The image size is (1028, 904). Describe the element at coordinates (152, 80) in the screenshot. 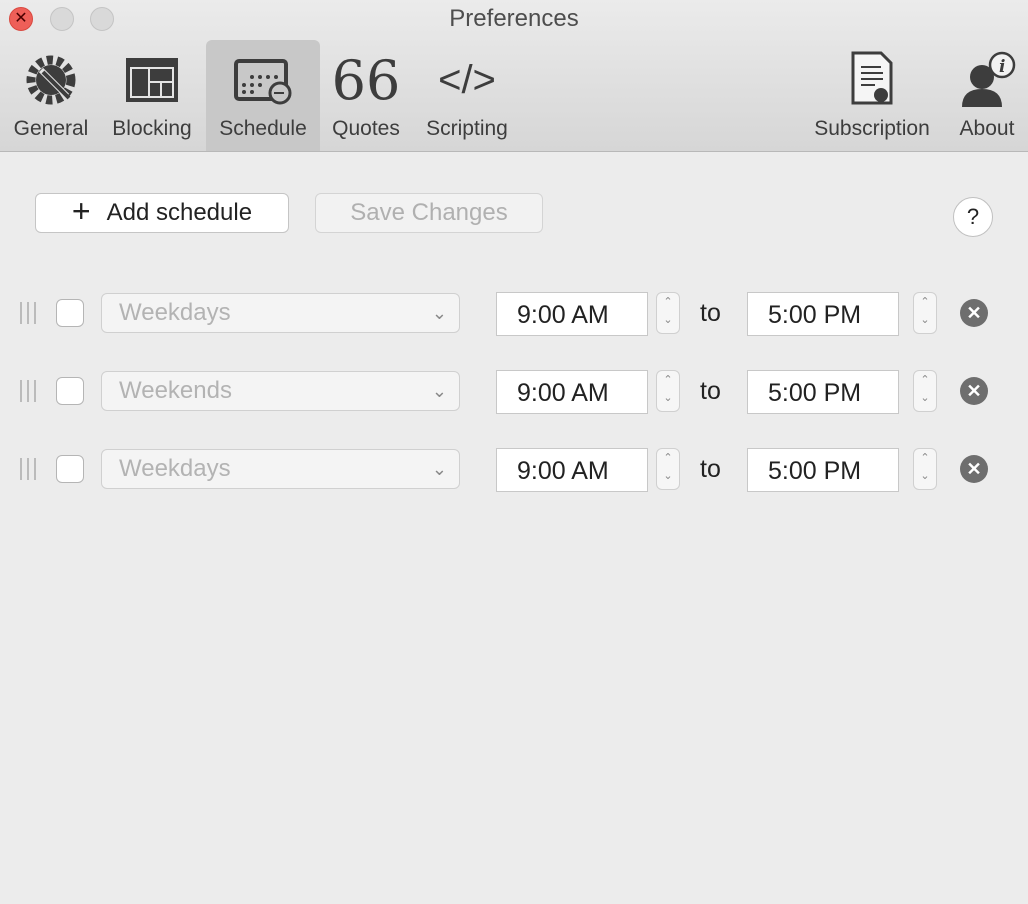

I see `window-layout-icon` at that location.